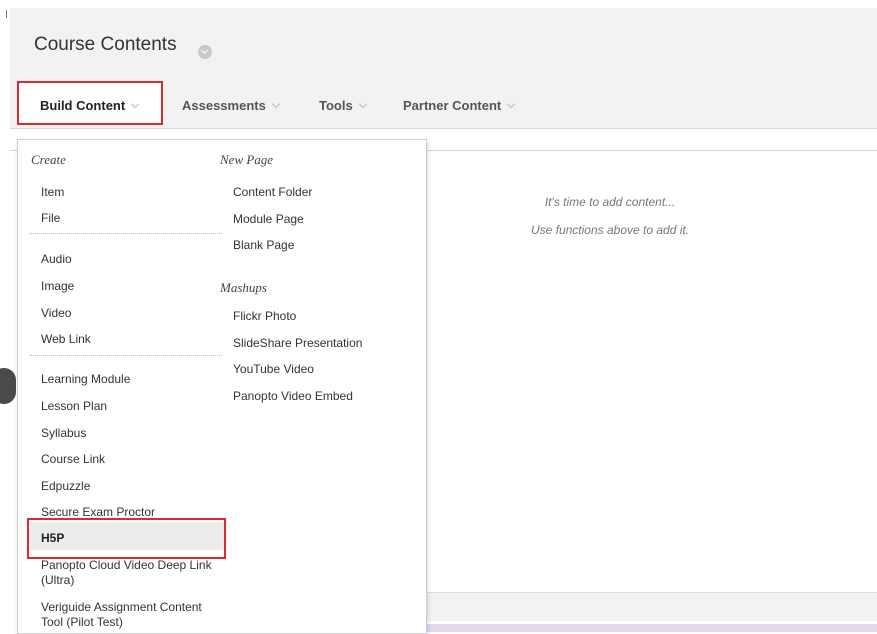  What do you see at coordinates (131, 573) in the screenshot?
I see `menu-item-panopto-cloud-video-deep-link: Panopto Cloud Video Deep Link (Ultra)` at bounding box center [131, 573].